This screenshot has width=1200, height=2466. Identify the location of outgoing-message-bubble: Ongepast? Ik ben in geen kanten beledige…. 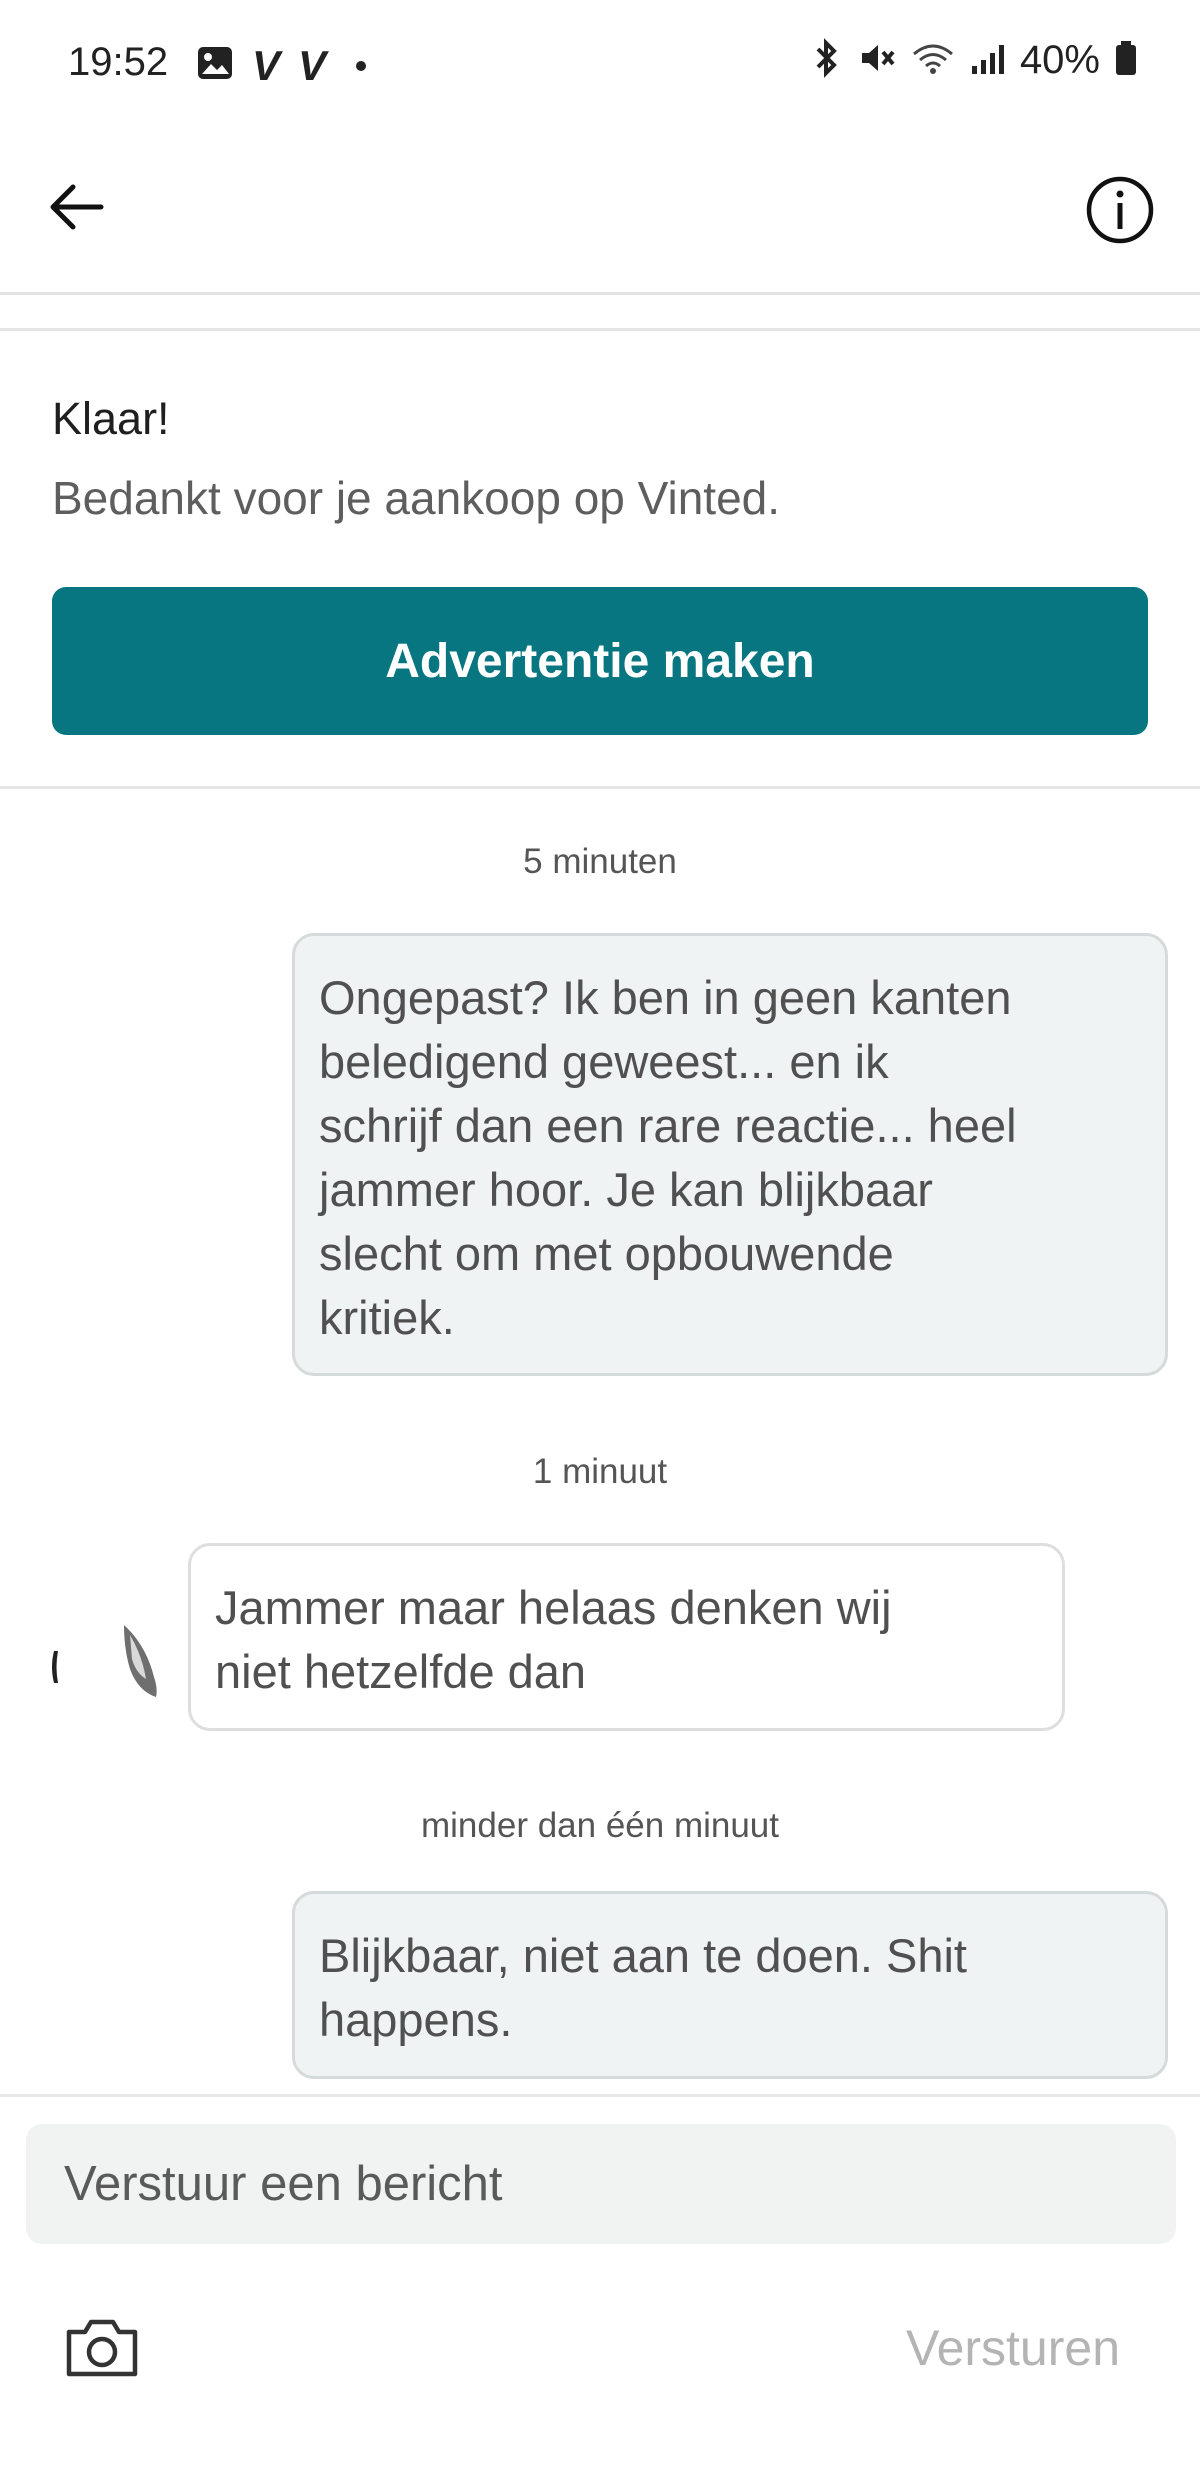
(730, 1154).